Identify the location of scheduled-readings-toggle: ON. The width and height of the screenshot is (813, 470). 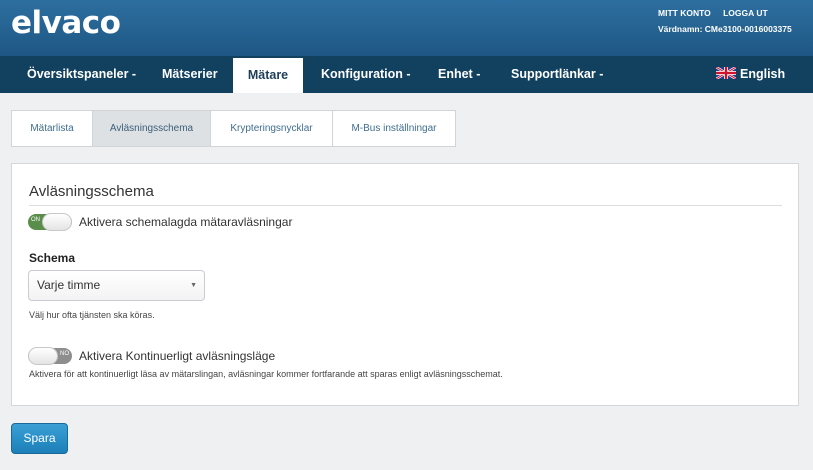
(50, 222).